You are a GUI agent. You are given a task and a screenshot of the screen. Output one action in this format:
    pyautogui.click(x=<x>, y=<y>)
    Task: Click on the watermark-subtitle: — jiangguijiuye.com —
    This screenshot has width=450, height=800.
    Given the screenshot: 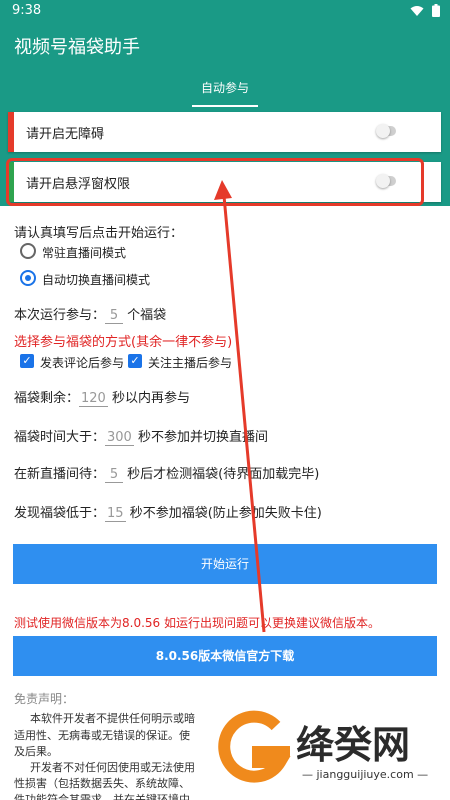 What is the action you would take?
    pyautogui.click(x=365, y=774)
    